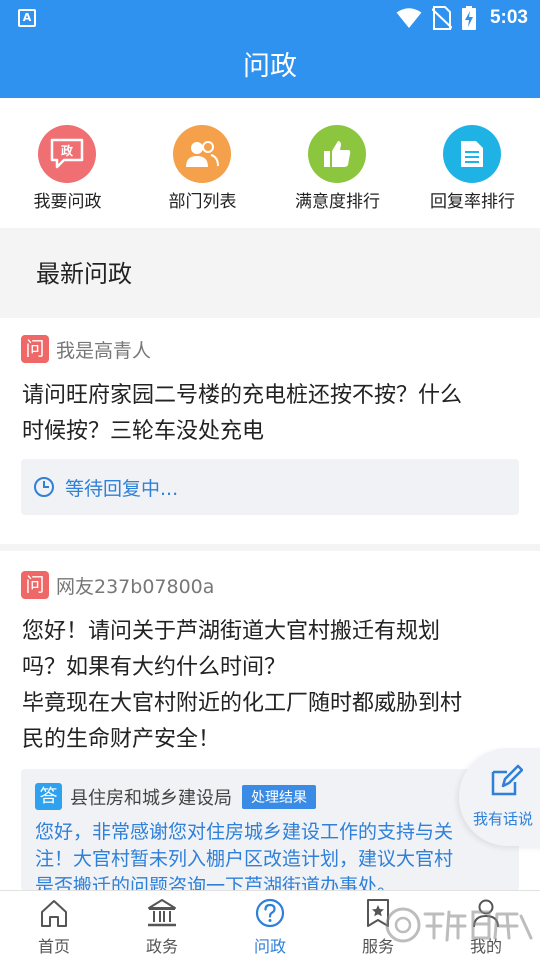 Image resolution: width=540 pixels, height=960 pixels. What do you see at coordinates (279, 796) in the screenshot?
I see `result-tag: 处理结果` at bounding box center [279, 796].